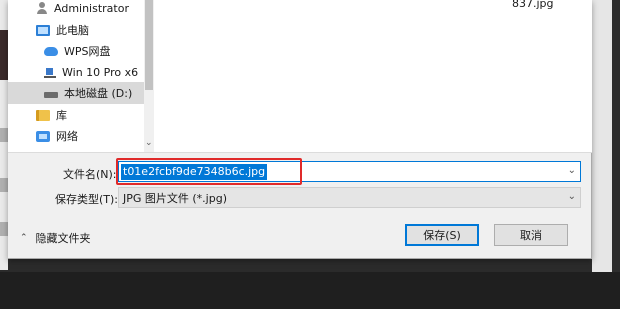 This screenshot has height=309, width=620. What do you see at coordinates (51, 94) in the screenshot?
I see `local-disk-icon` at bounding box center [51, 94].